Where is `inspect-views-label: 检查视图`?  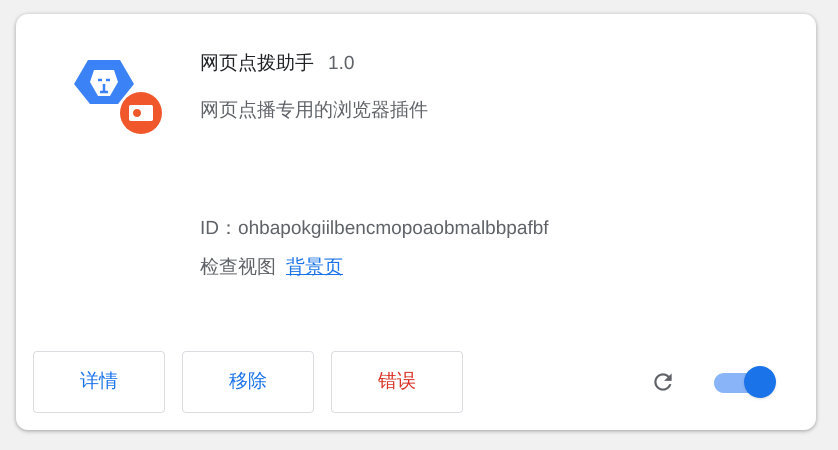
inspect-views-label: 检查视图 is located at coordinates (238, 268).